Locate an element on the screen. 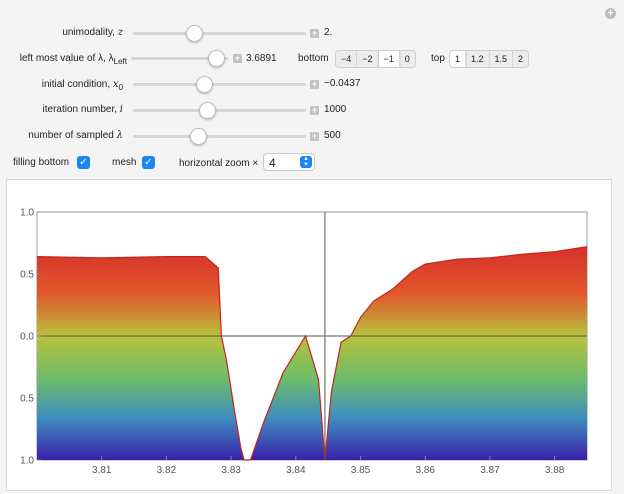 Image resolution: width=624 pixels, height=494 pixels. left-lambda-value: 3.6891 is located at coordinates (261, 58).